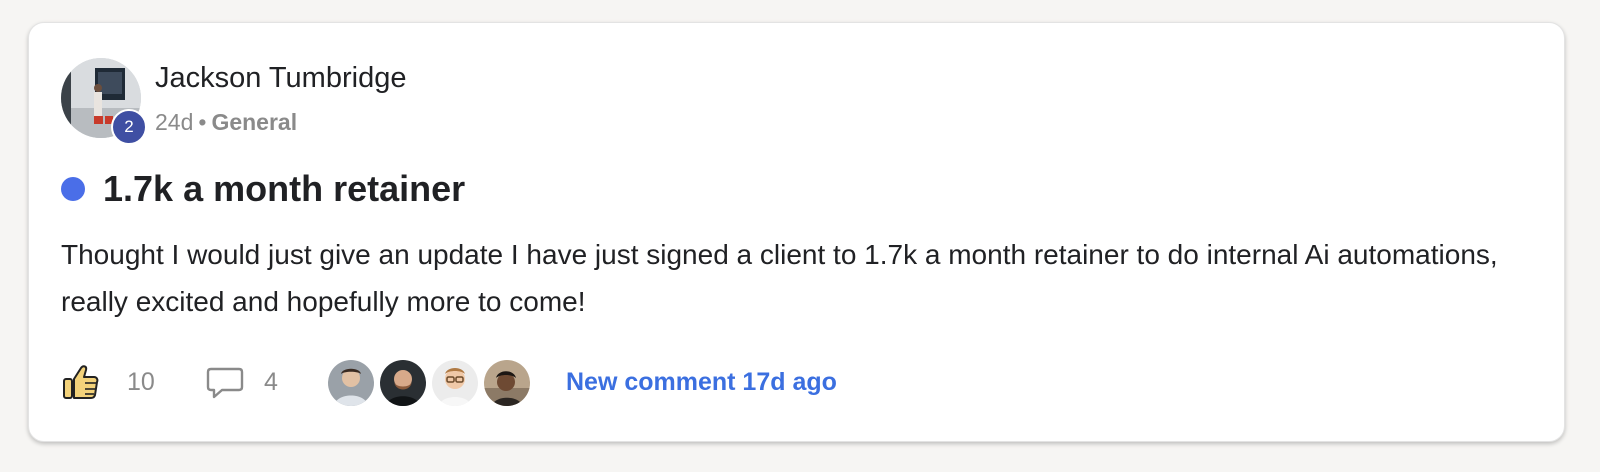  Describe the element at coordinates (284, 189) in the screenshot. I see `post-title: 1.7k a month retainer` at that location.